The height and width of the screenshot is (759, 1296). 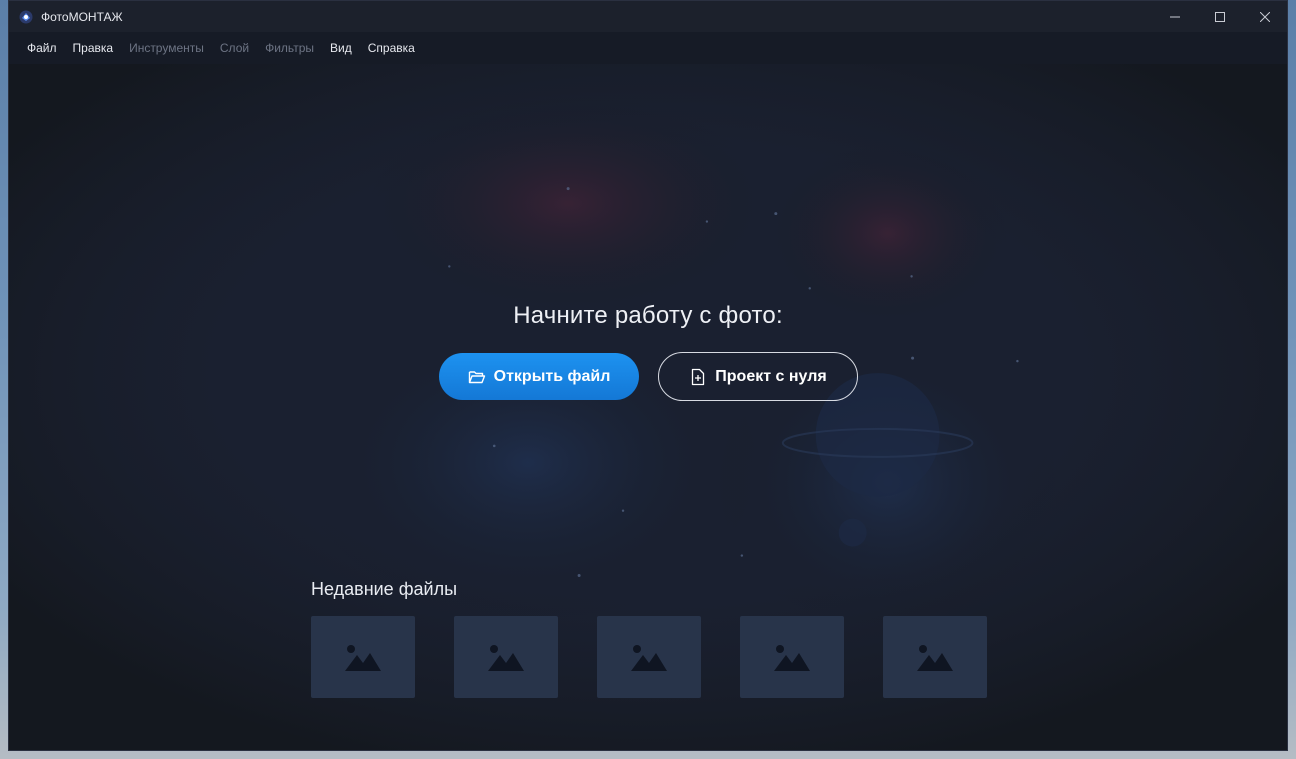 I want to click on menu-view: Вид, so click(x=341, y=48).